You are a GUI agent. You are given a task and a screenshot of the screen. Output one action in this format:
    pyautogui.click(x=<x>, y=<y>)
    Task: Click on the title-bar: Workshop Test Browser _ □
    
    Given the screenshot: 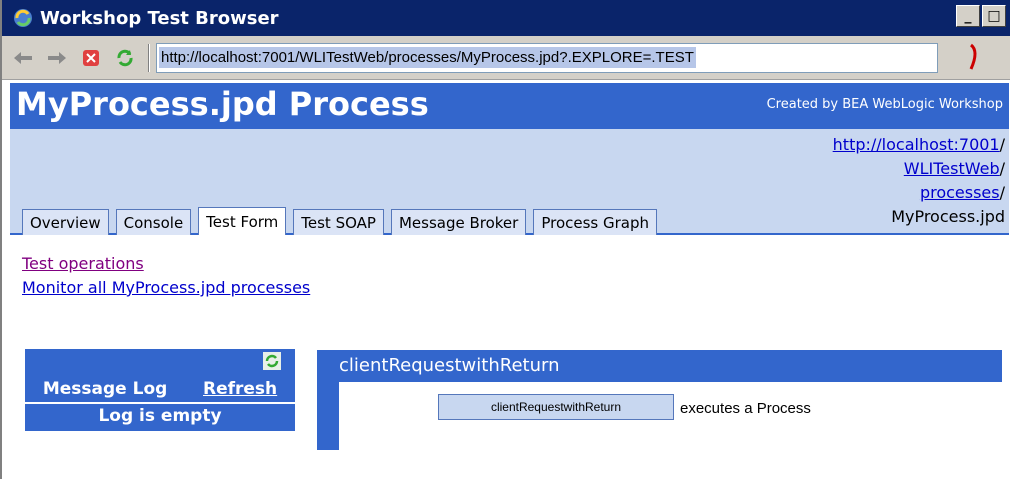 What is the action you would take?
    pyautogui.click(x=506, y=18)
    